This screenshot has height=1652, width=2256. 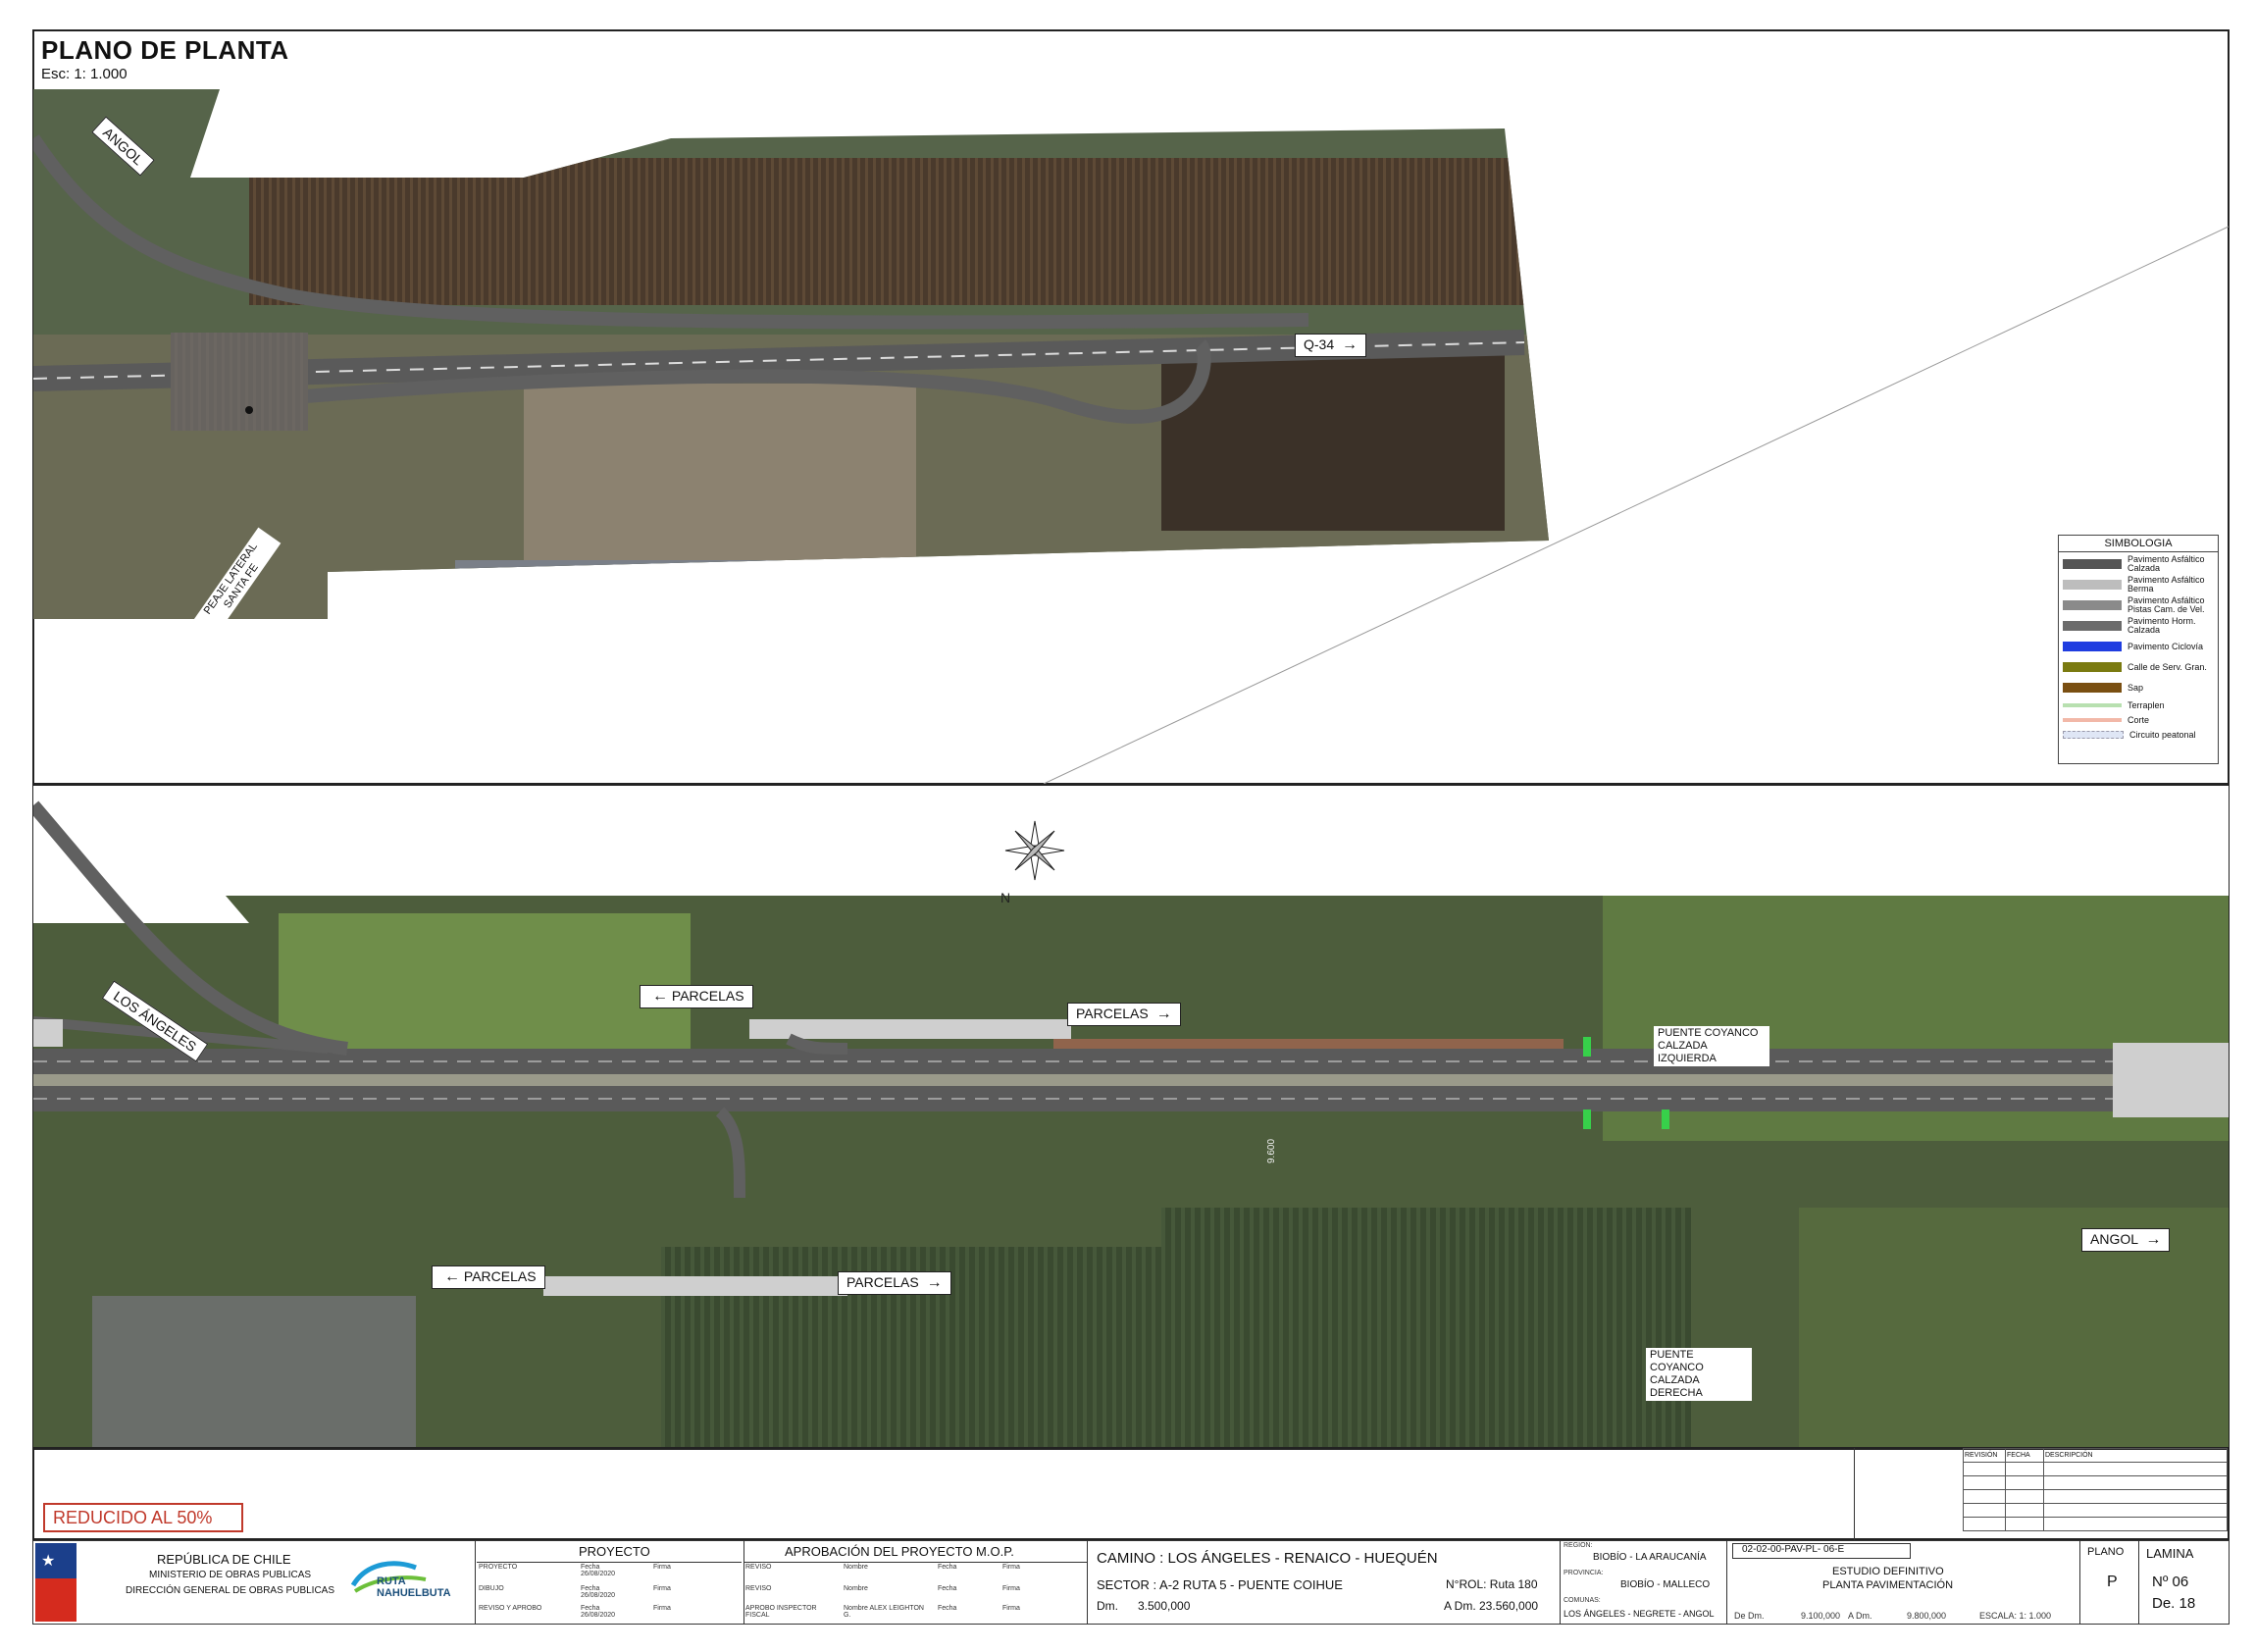 What do you see at coordinates (2138, 646) in the screenshot?
I see `legend-item: Pavimento Ciclovía` at bounding box center [2138, 646].